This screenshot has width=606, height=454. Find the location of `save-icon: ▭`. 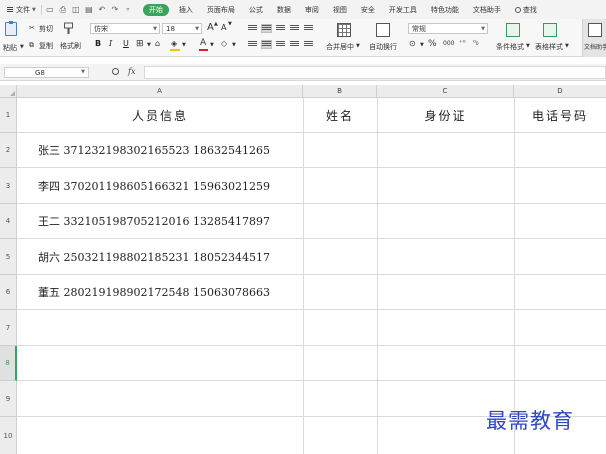

save-icon: ▭ is located at coordinates (50, 10).